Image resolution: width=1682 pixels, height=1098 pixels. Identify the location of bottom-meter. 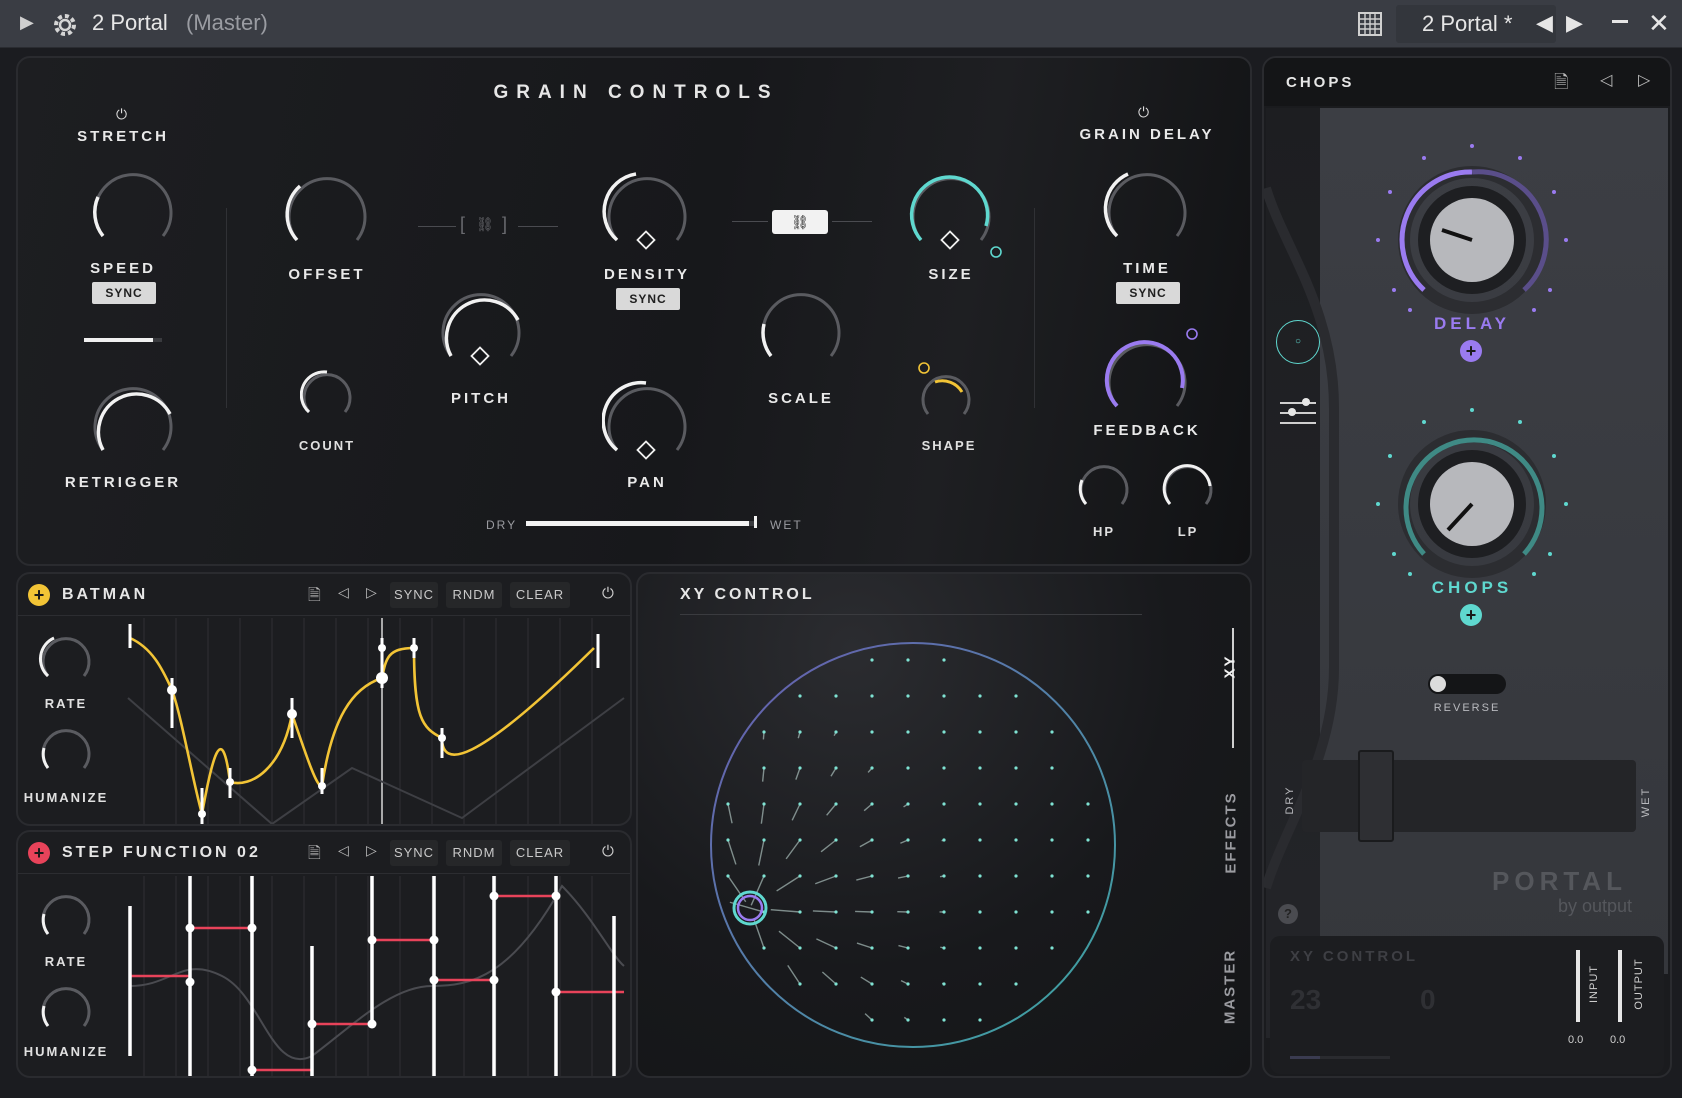
(1340, 1057).